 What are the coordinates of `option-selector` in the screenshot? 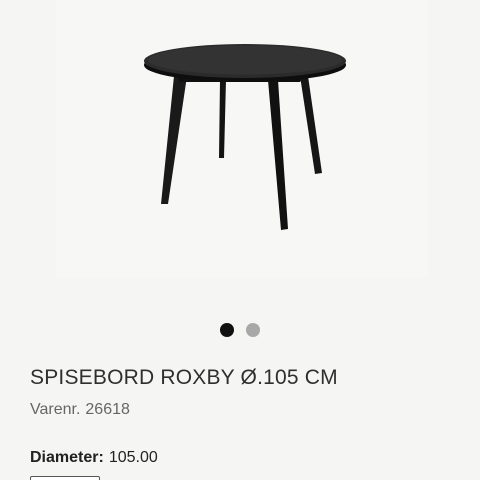 It's located at (65, 478).